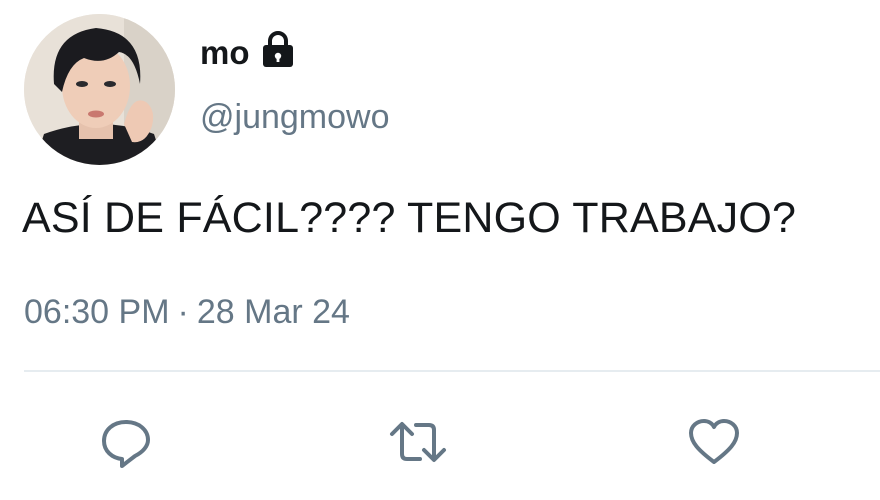 The height and width of the screenshot is (500, 880). I want to click on tweet-date: 28 Mar 24, so click(273, 312).